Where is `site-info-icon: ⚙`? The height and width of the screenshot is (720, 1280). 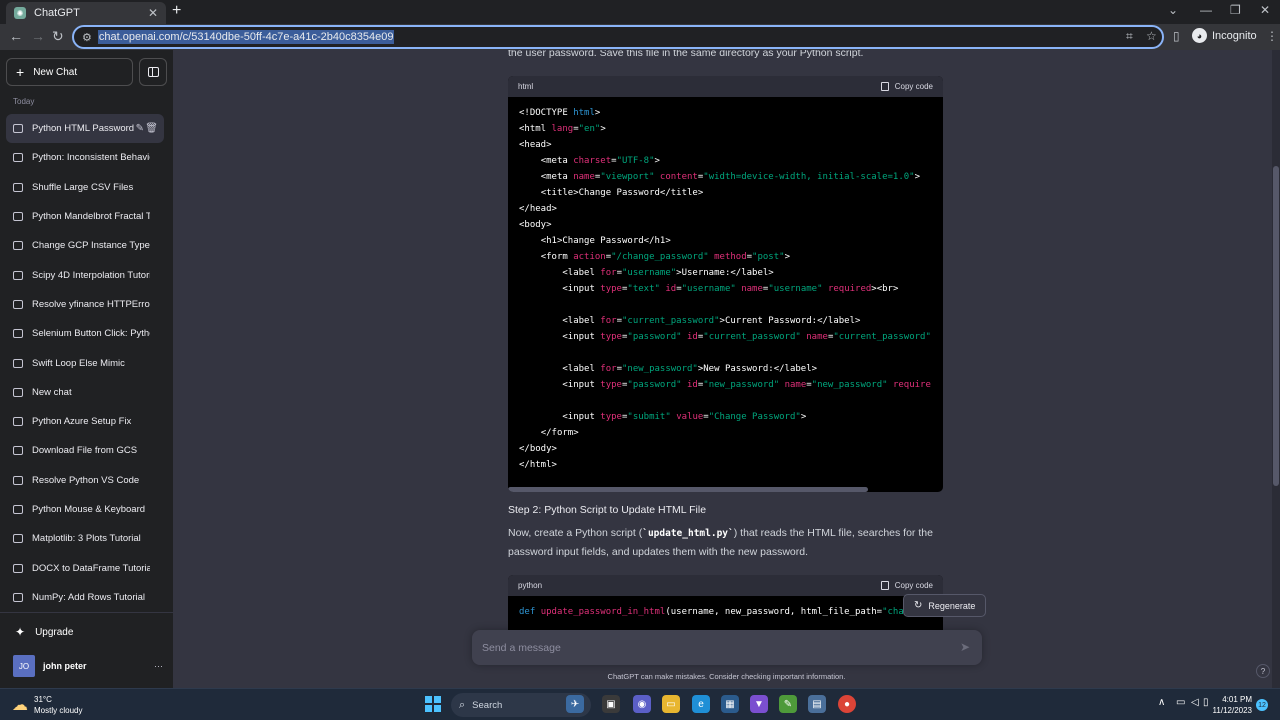
site-info-icon: ⚙ is located at coordinates (87, 37).